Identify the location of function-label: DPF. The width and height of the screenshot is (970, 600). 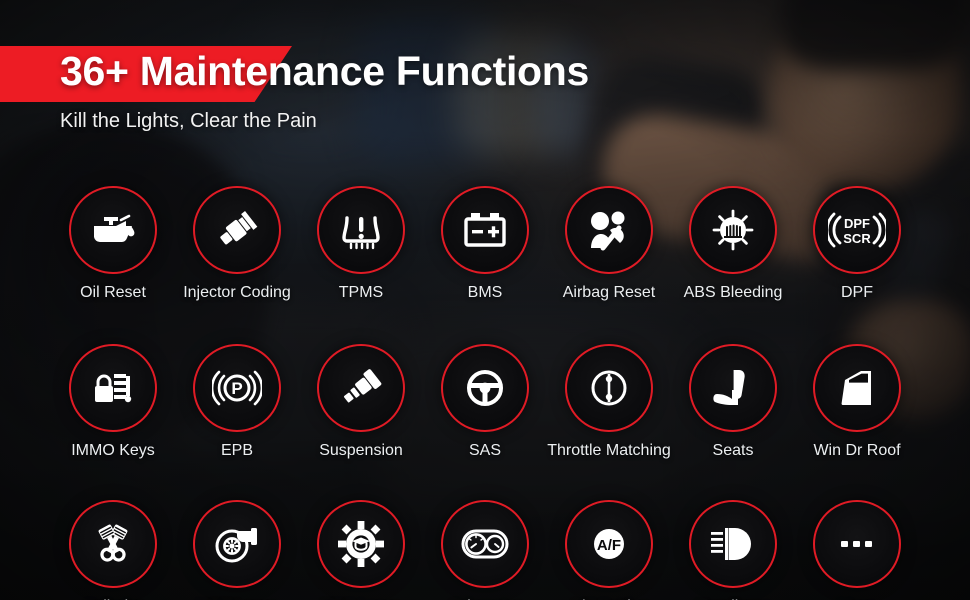
(857, 292).